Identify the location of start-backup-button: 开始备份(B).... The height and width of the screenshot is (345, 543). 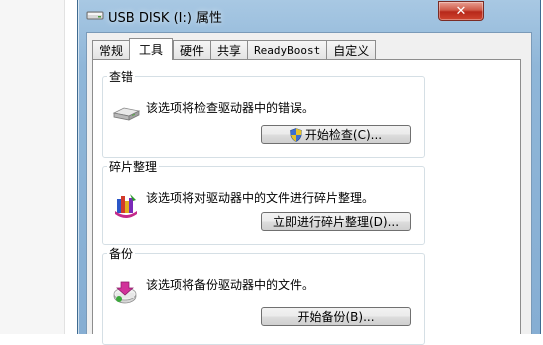
(336, 316).